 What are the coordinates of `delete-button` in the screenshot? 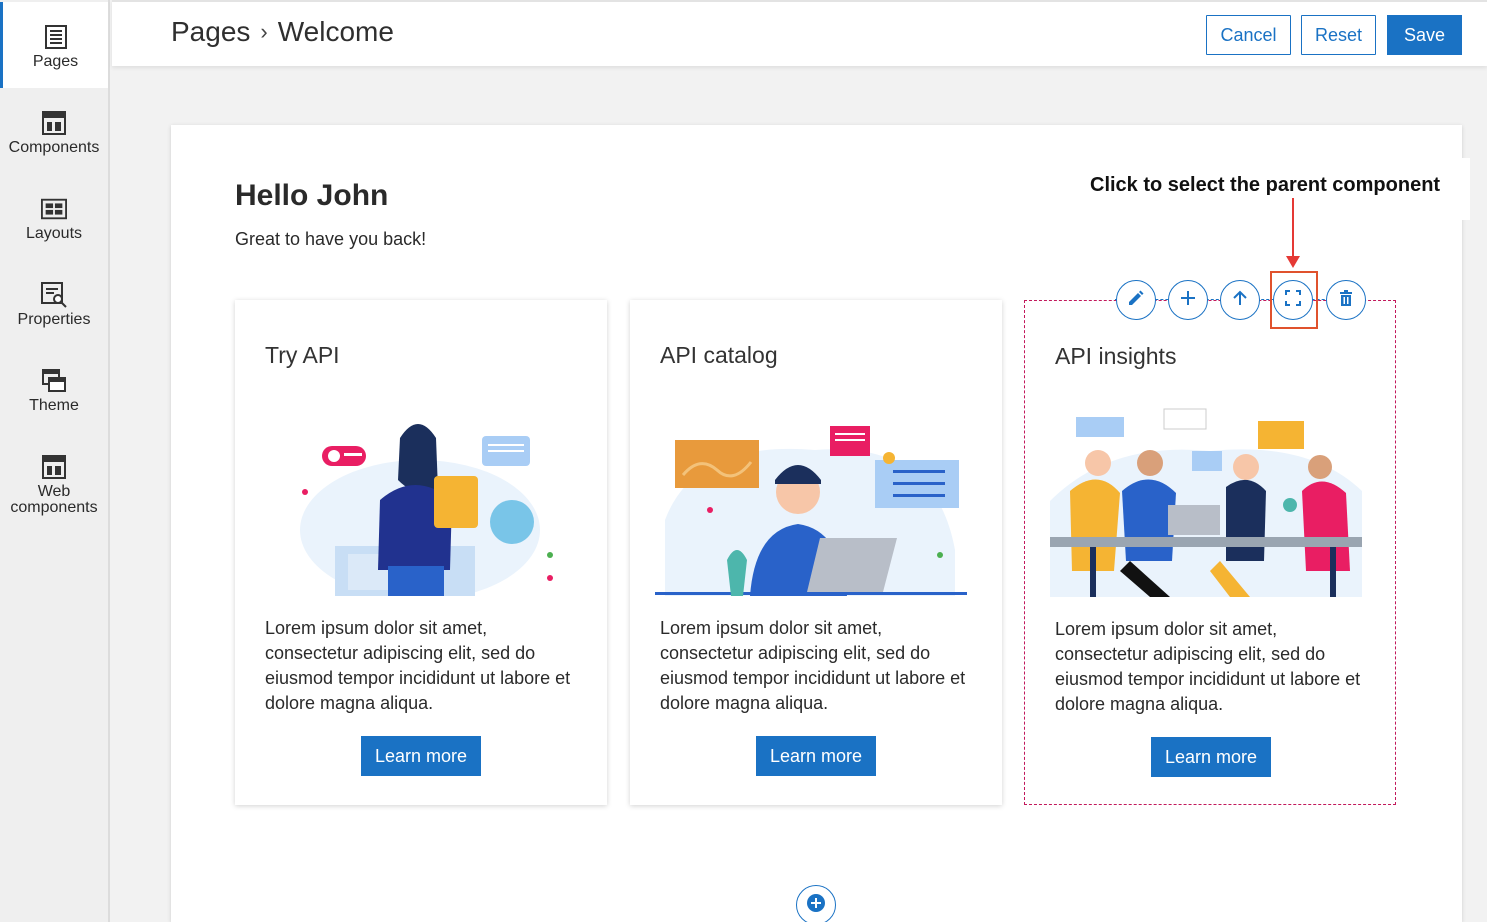 It's located at (1346, 300).